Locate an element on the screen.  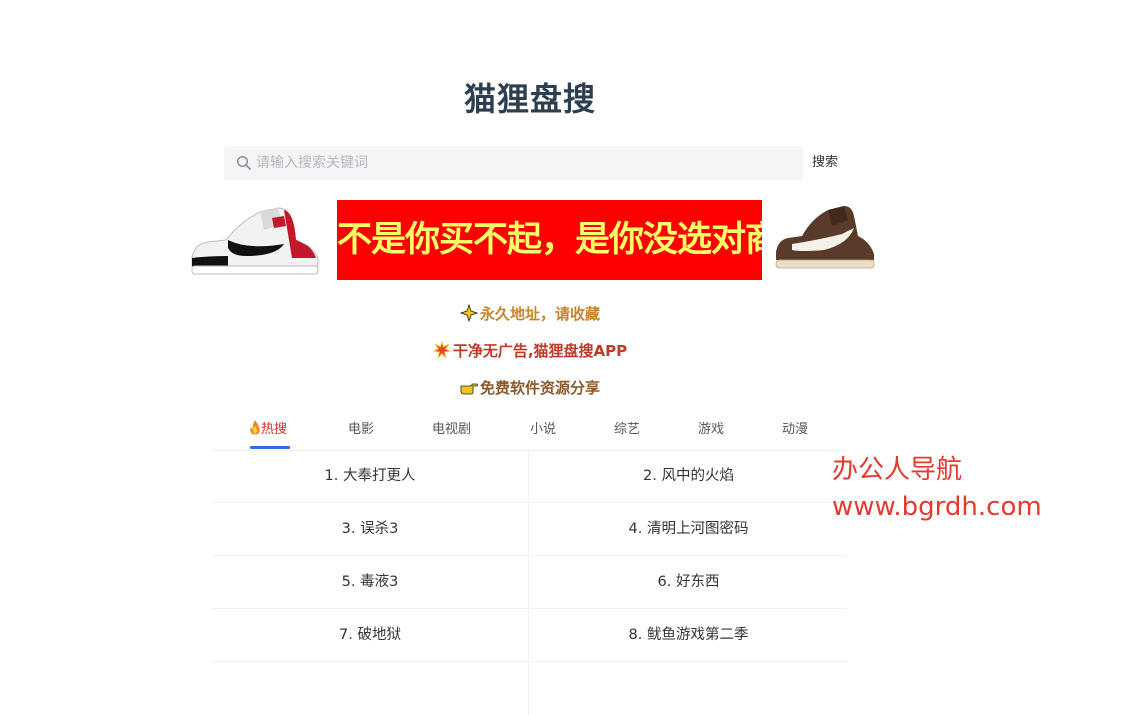
watermark: 办公人导航 www.bgrdh.com is located at coordinates (937, 489).